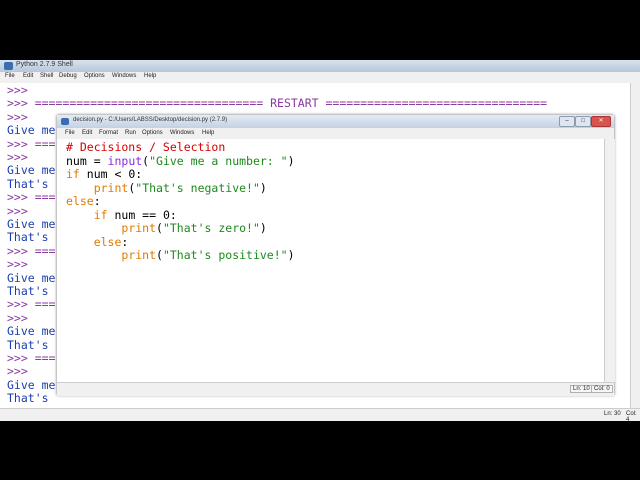 The height and width of the screenshot is (480, 640). What do you see at coordinates (635, 245) in the screenshot?
I see `shell-scrollbar` at bounding box center [635, 245].